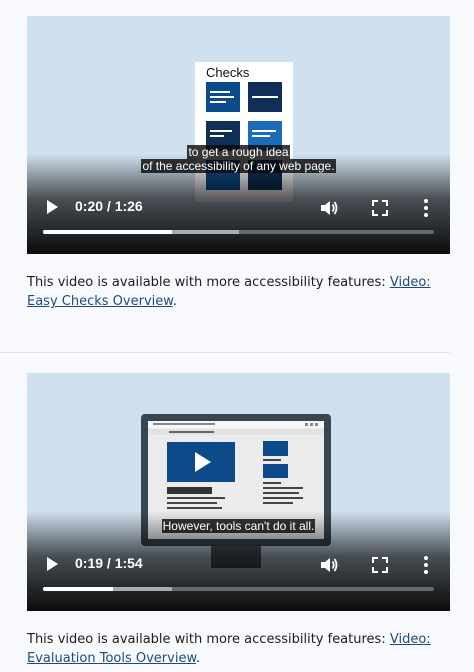 The image size is (474, 672). I want to click on divider, so click(225, 352).